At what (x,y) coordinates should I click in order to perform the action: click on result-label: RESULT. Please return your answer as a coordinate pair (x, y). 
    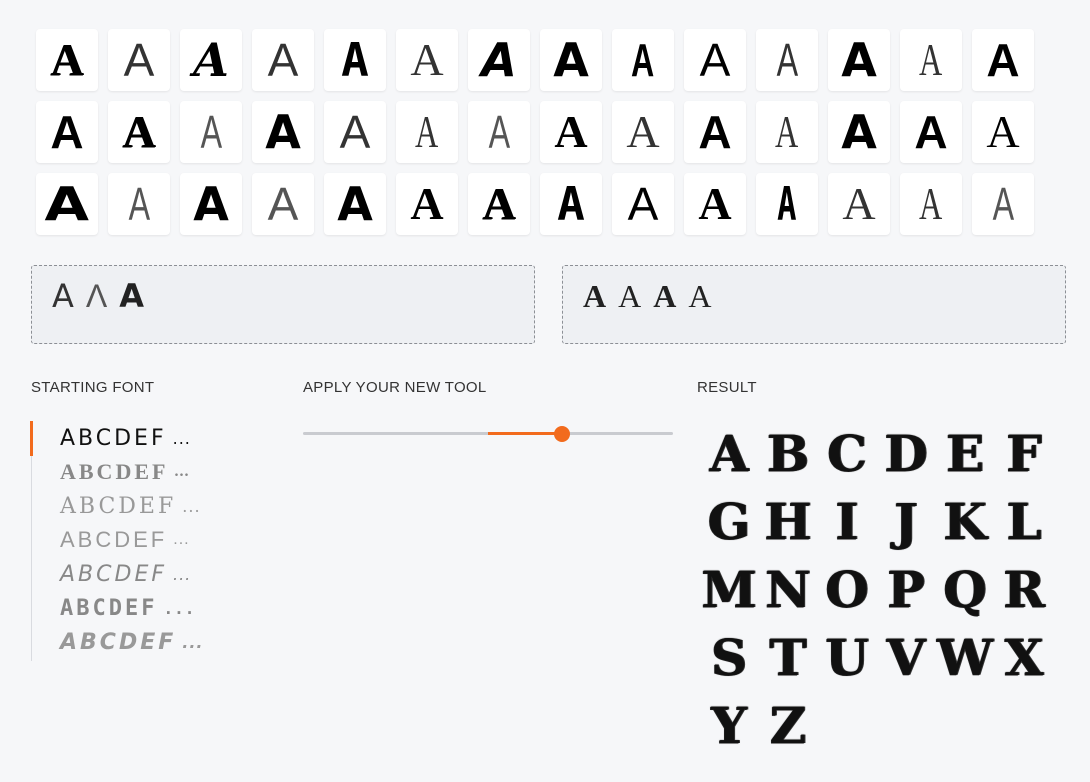
    Looking at the image, I should click on (727, 387).